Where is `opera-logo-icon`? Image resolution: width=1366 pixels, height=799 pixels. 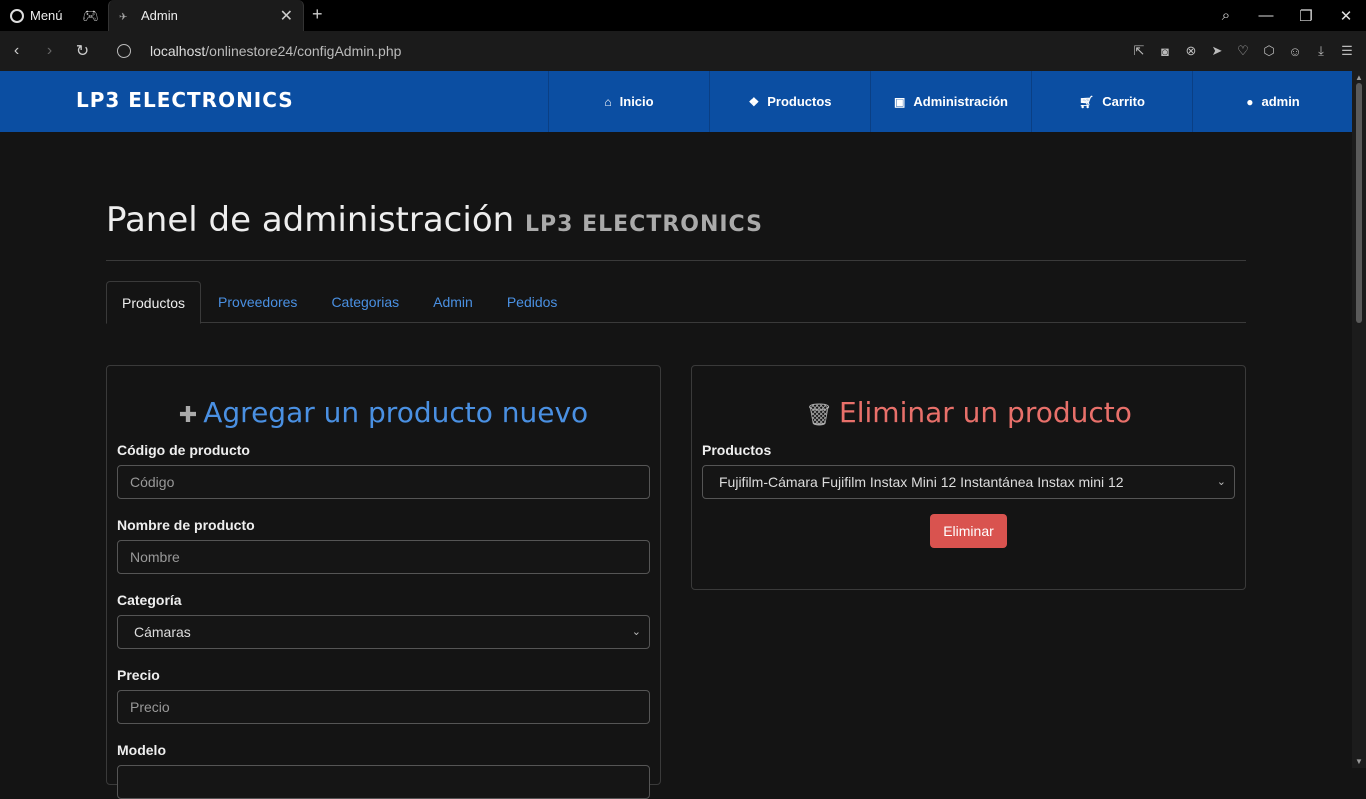
opera-logo-icon is located at coordinates (17, 15).